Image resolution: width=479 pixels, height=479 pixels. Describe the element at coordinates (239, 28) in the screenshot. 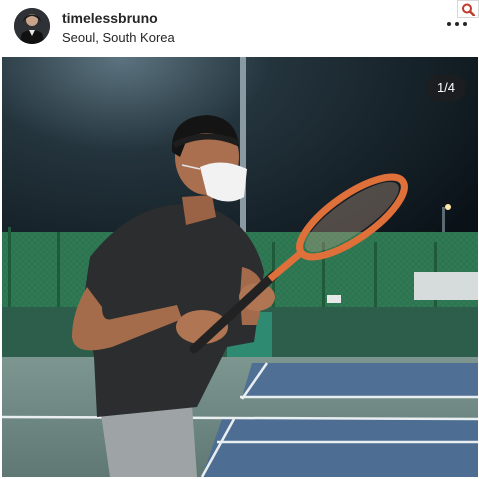

I see `post-header: timelessbruno Seoul, South Korea` at that location.